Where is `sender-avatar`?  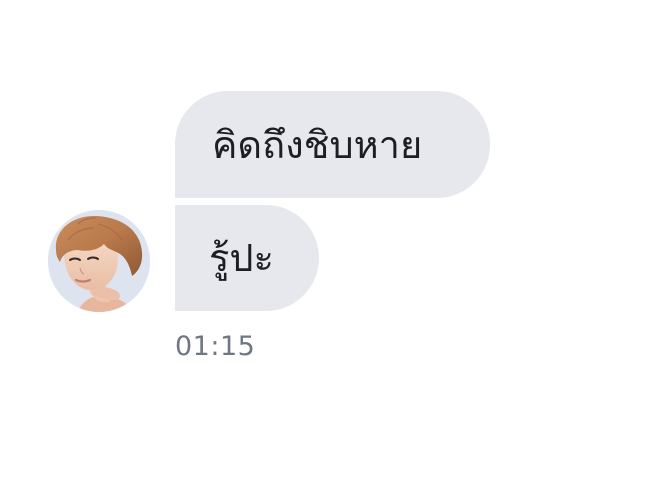 sender-avatar is located at coordinates (99, 261).